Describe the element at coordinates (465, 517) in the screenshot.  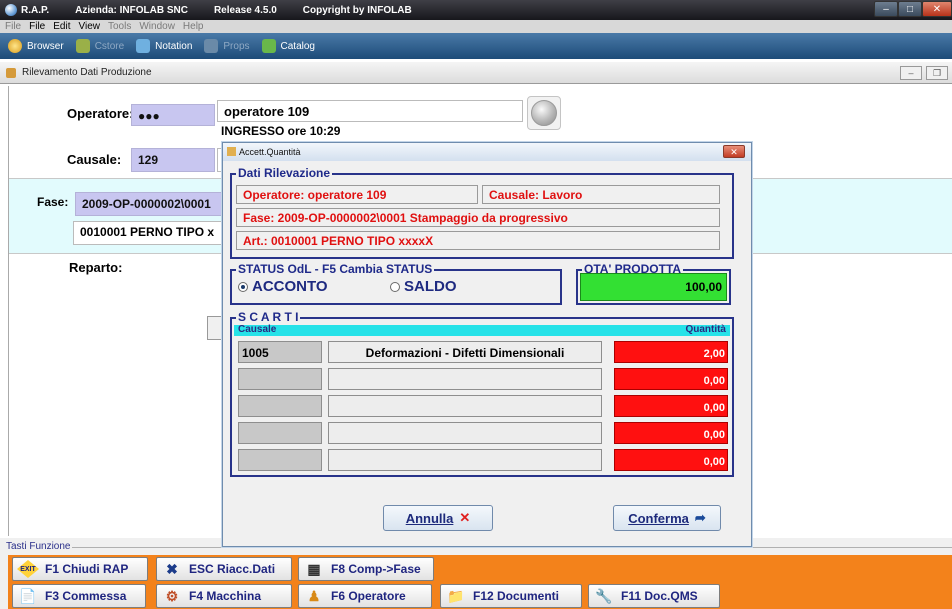
I see `cancel-x-icon: ✕` at that location.